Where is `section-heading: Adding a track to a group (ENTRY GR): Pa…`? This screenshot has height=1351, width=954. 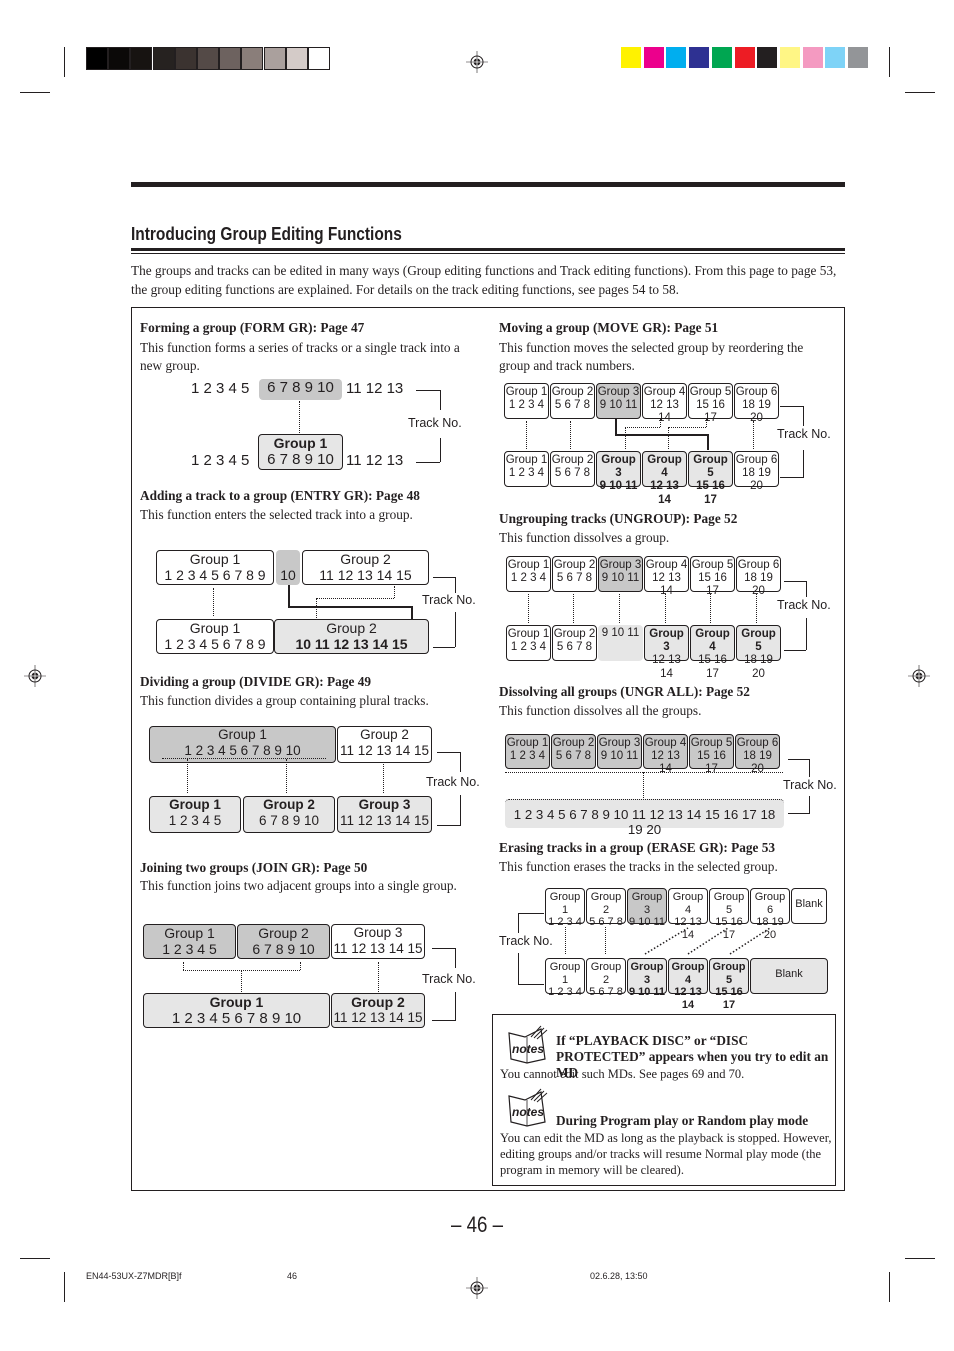
section-heading: Adding a track to a group (ENTRY GR): Pa… is located at coordinates (280, 495).